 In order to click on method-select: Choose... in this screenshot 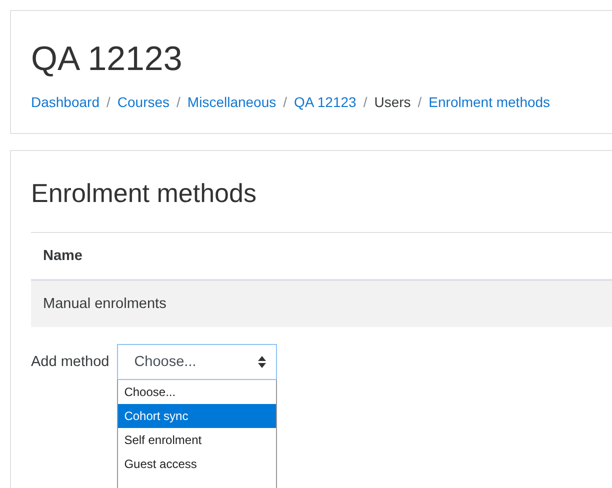, I will do `click(197, 362)`.